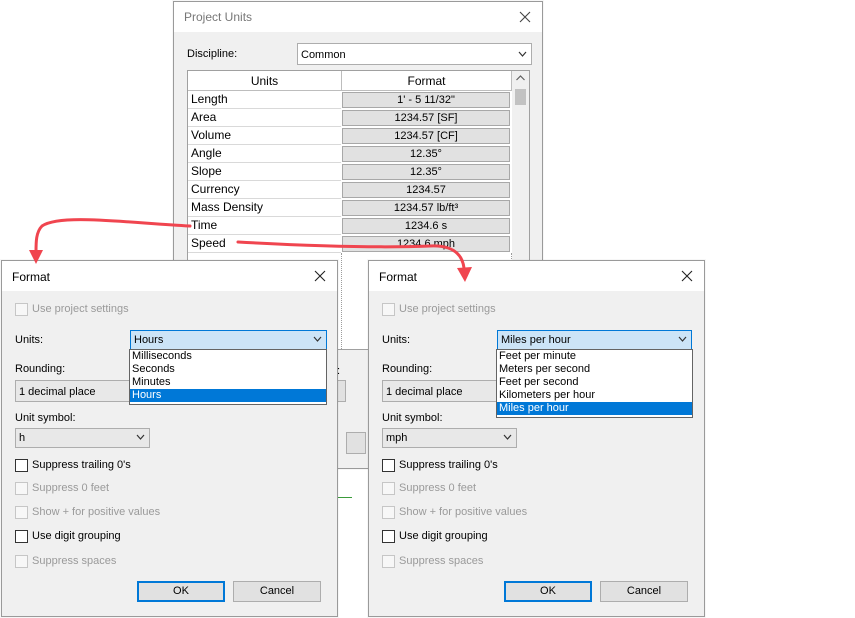  I want to click on dropdown-option: Hours, so click(228, 395).